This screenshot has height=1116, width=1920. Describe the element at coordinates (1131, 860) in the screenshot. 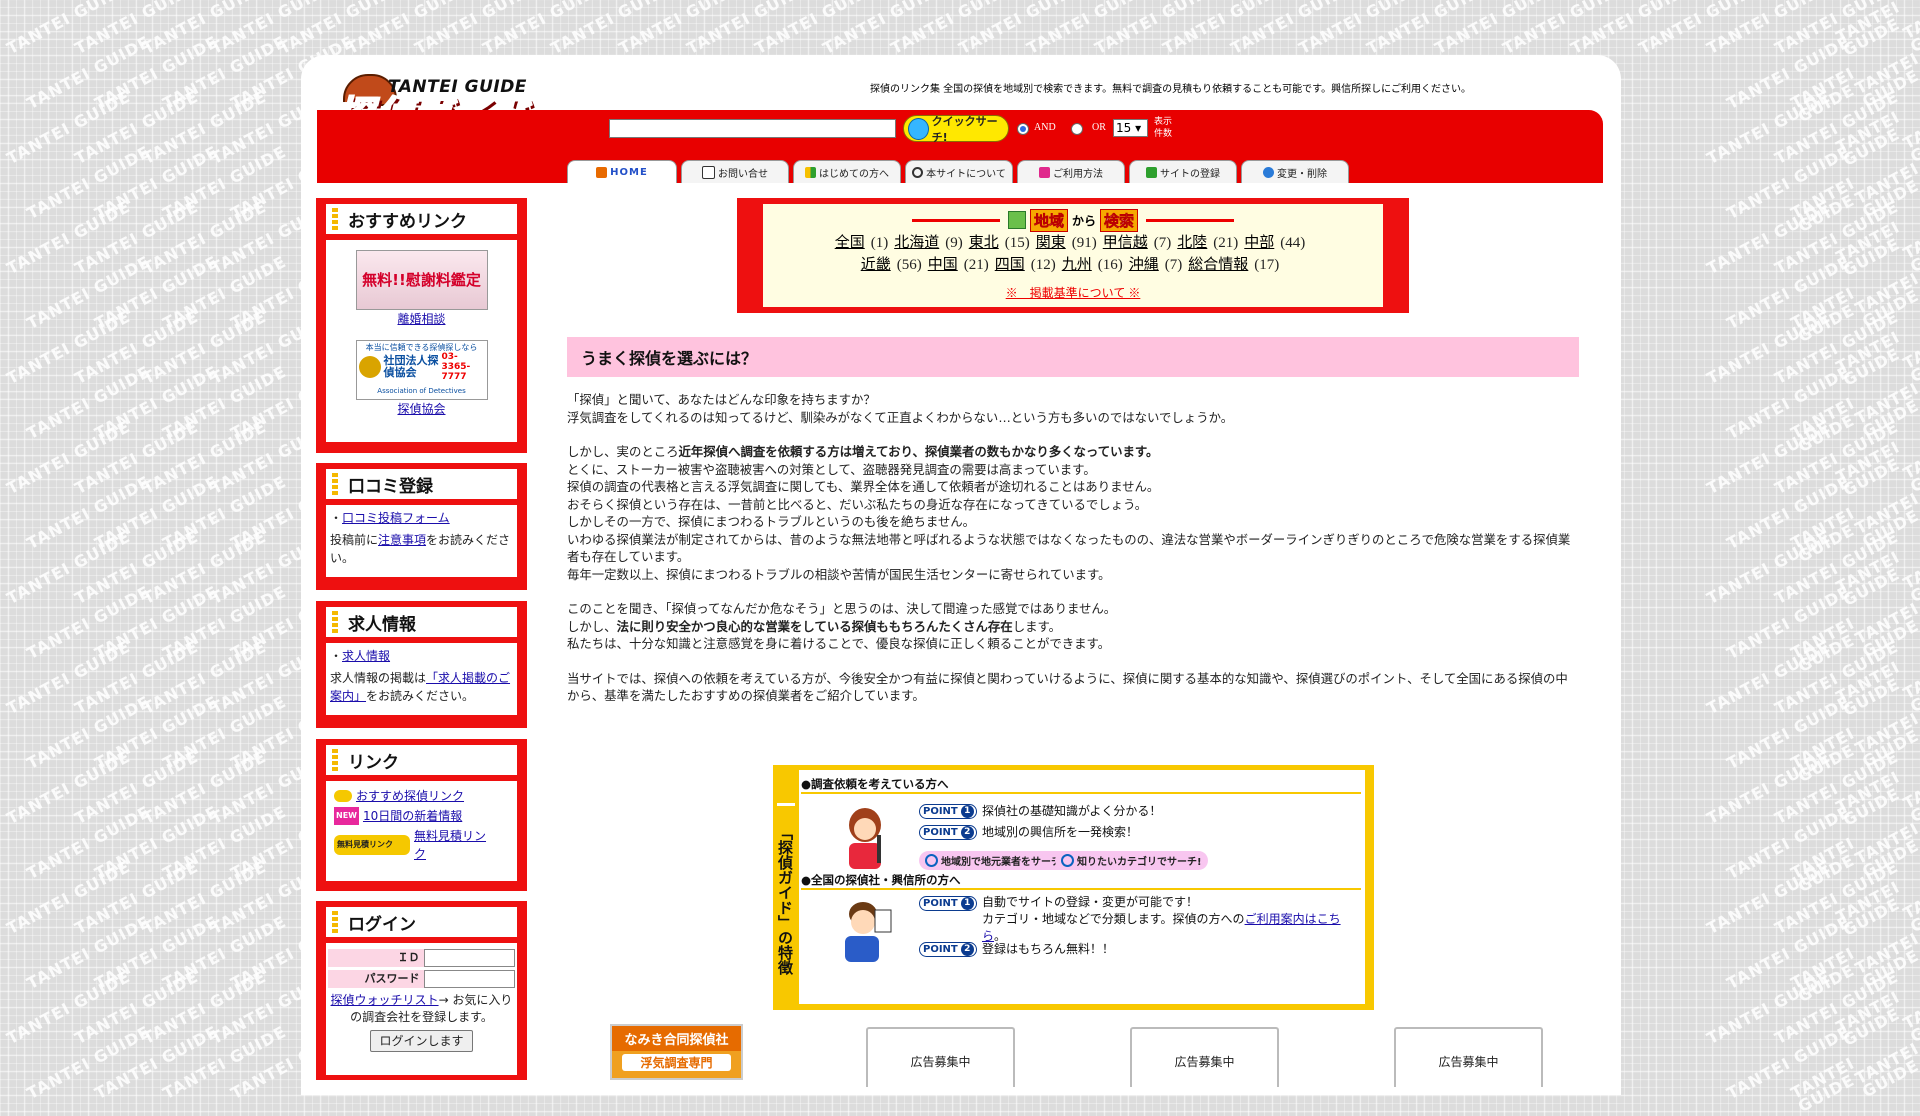

I see `category-search-pill-button: 知りたいカテゴリでサーチ!` at that location.